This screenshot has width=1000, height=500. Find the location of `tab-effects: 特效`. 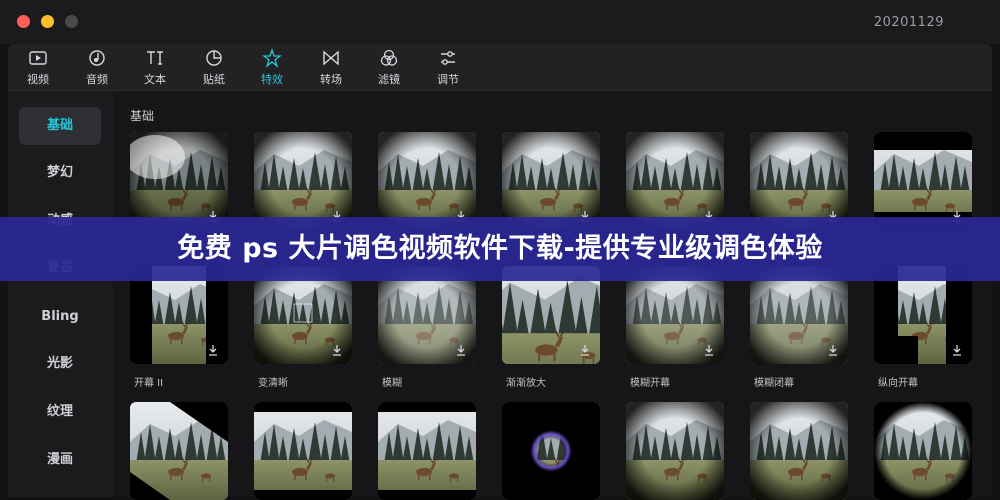

tab-effects: 特效 is located at coordinates (272, 68).